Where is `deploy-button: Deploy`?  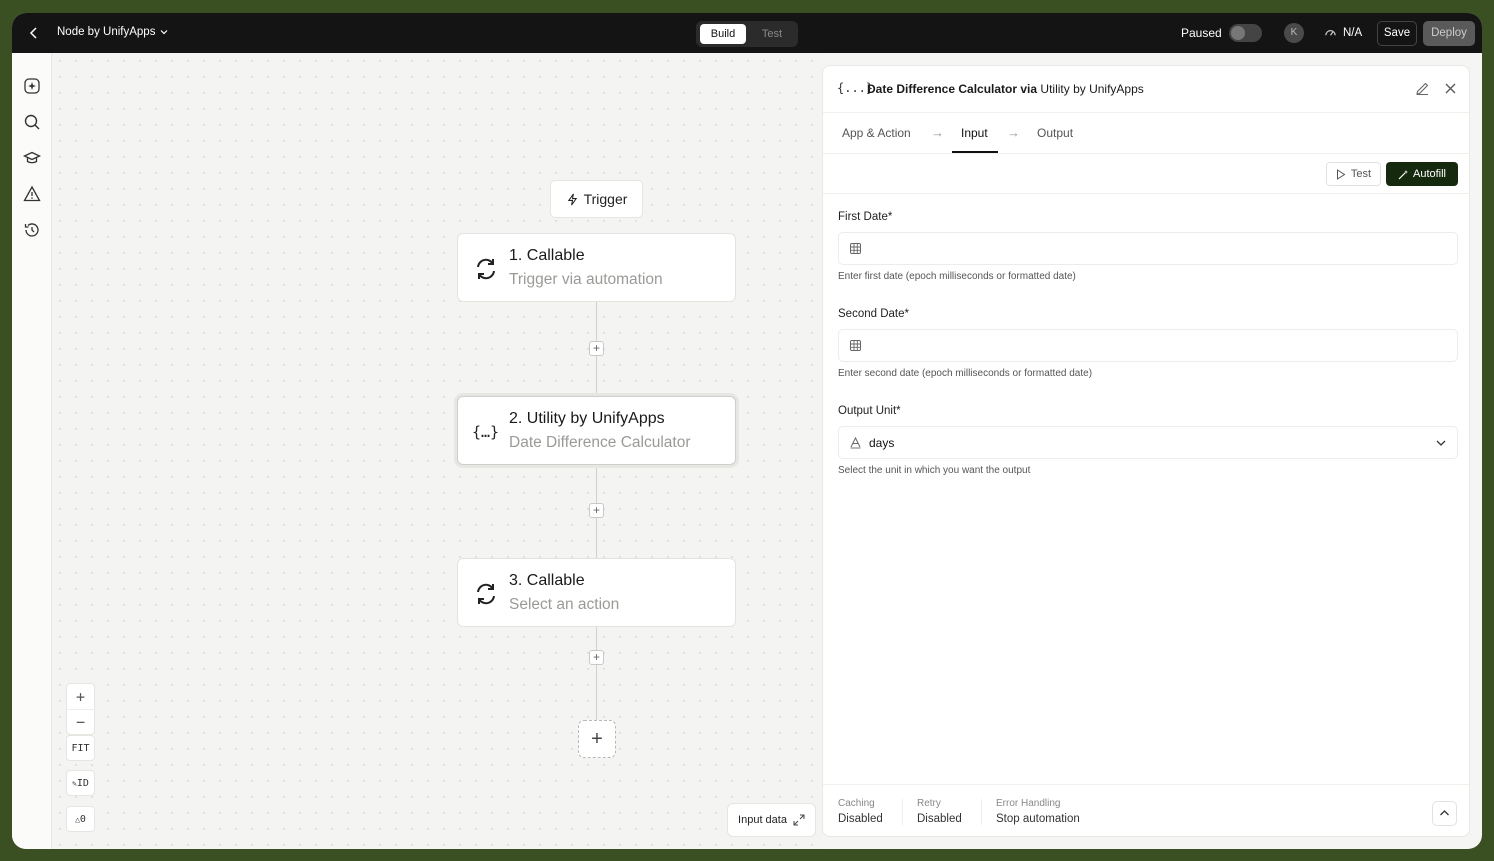 deploy-button: Deploy is located at coordinates (1449, 33).